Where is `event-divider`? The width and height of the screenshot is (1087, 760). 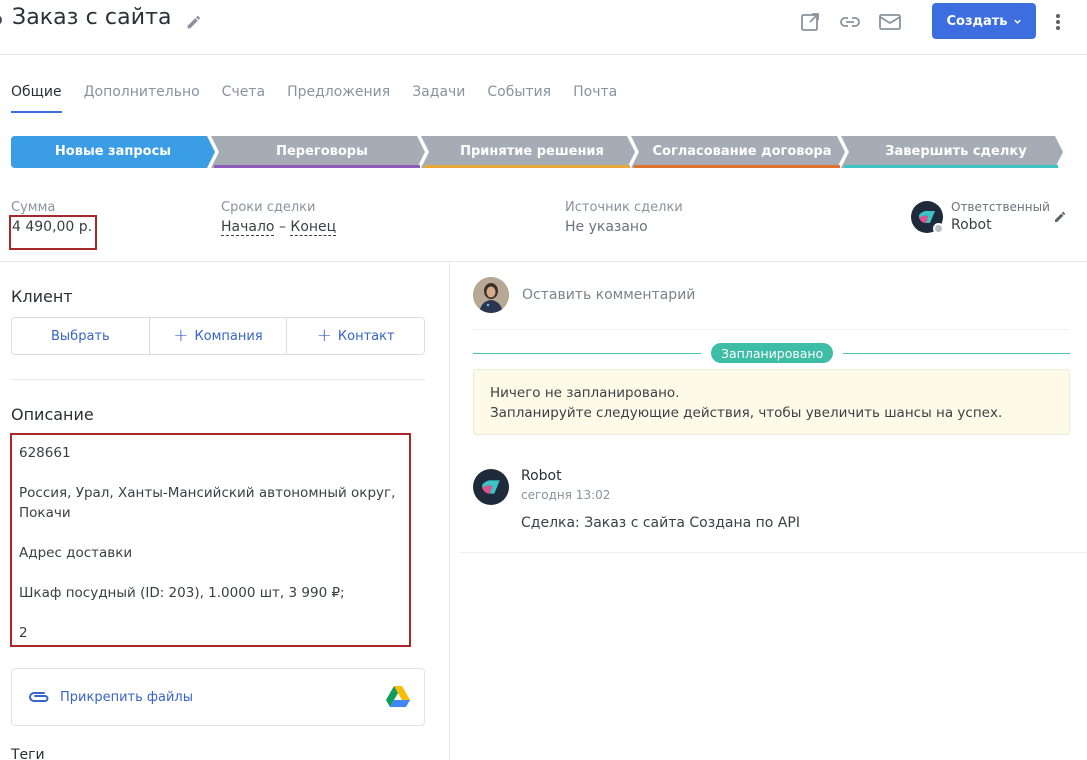 event-divider is located at coordinates (773, 552).